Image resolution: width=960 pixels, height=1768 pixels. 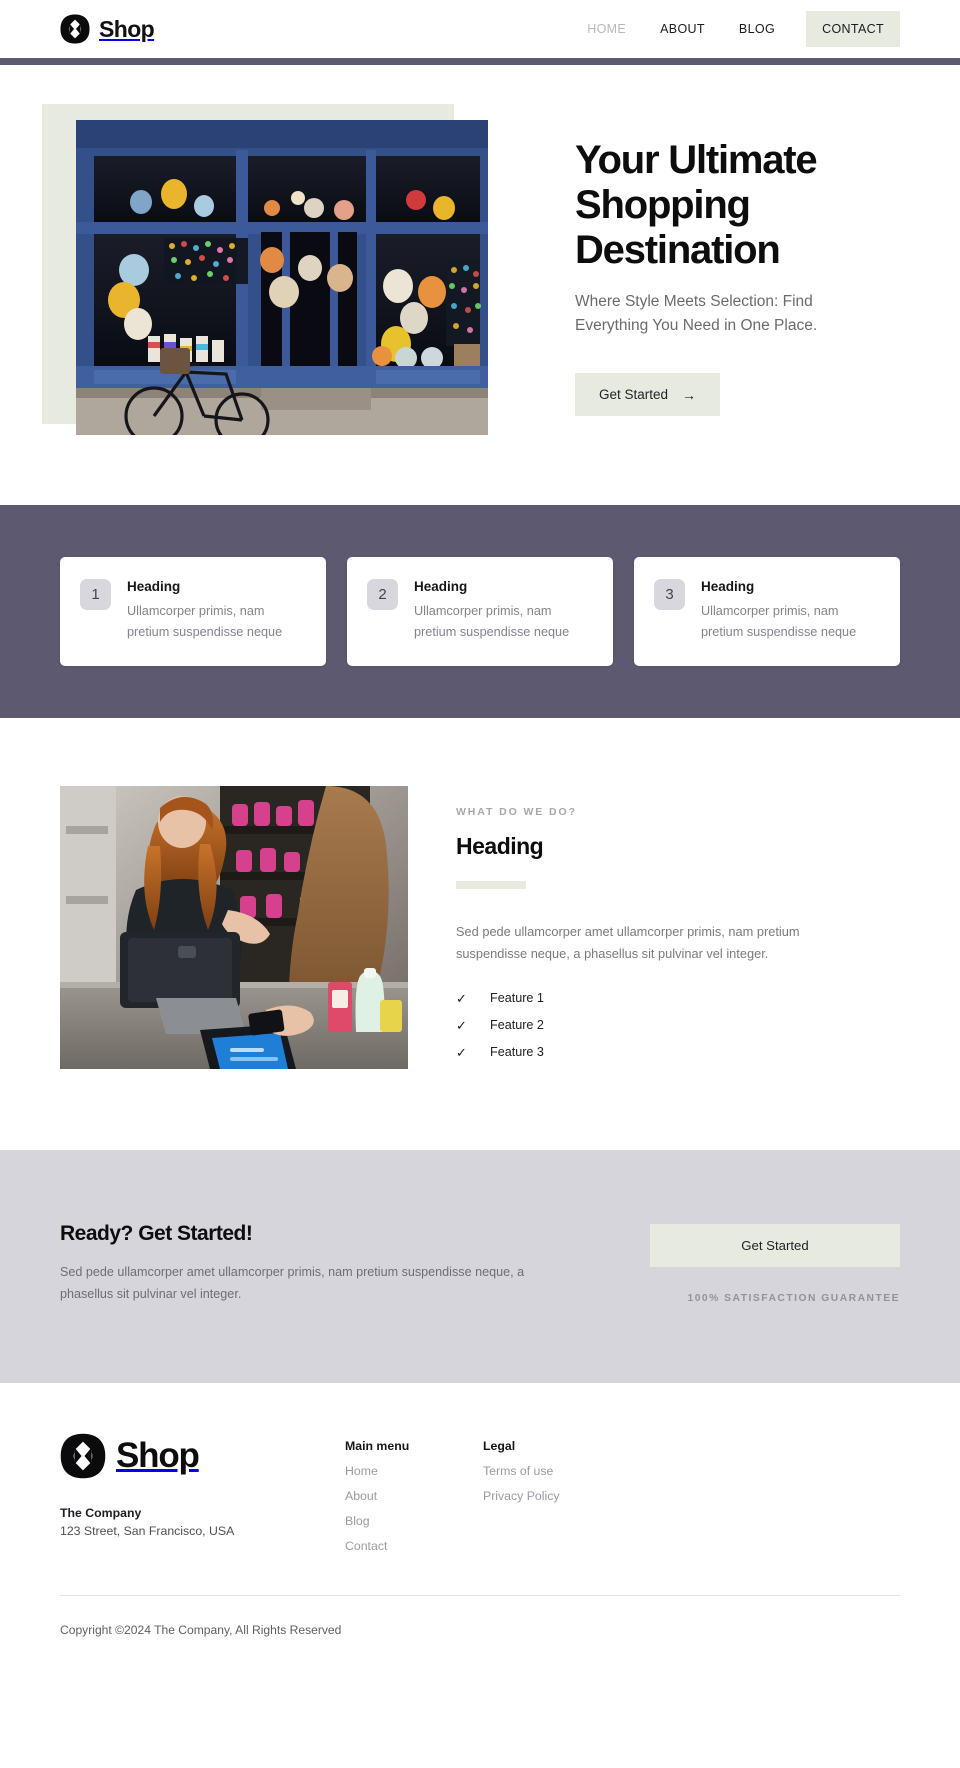 I want to click on feature-card-number: 3, so click(x=669, y=594).